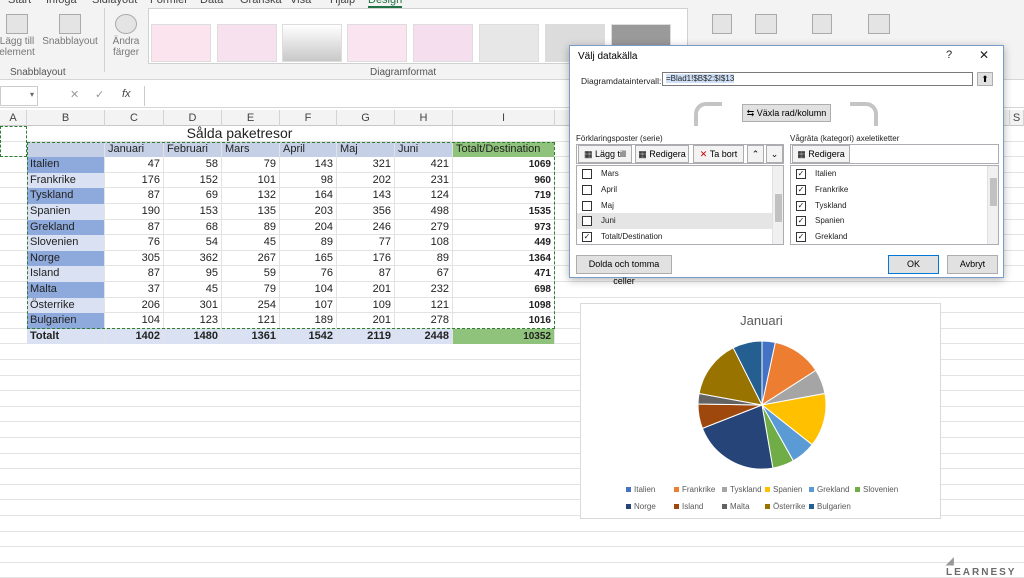 Image resolution: width=1024 pixels, height=578 pixels. I want to click on cell: 498, so click(424, 212).